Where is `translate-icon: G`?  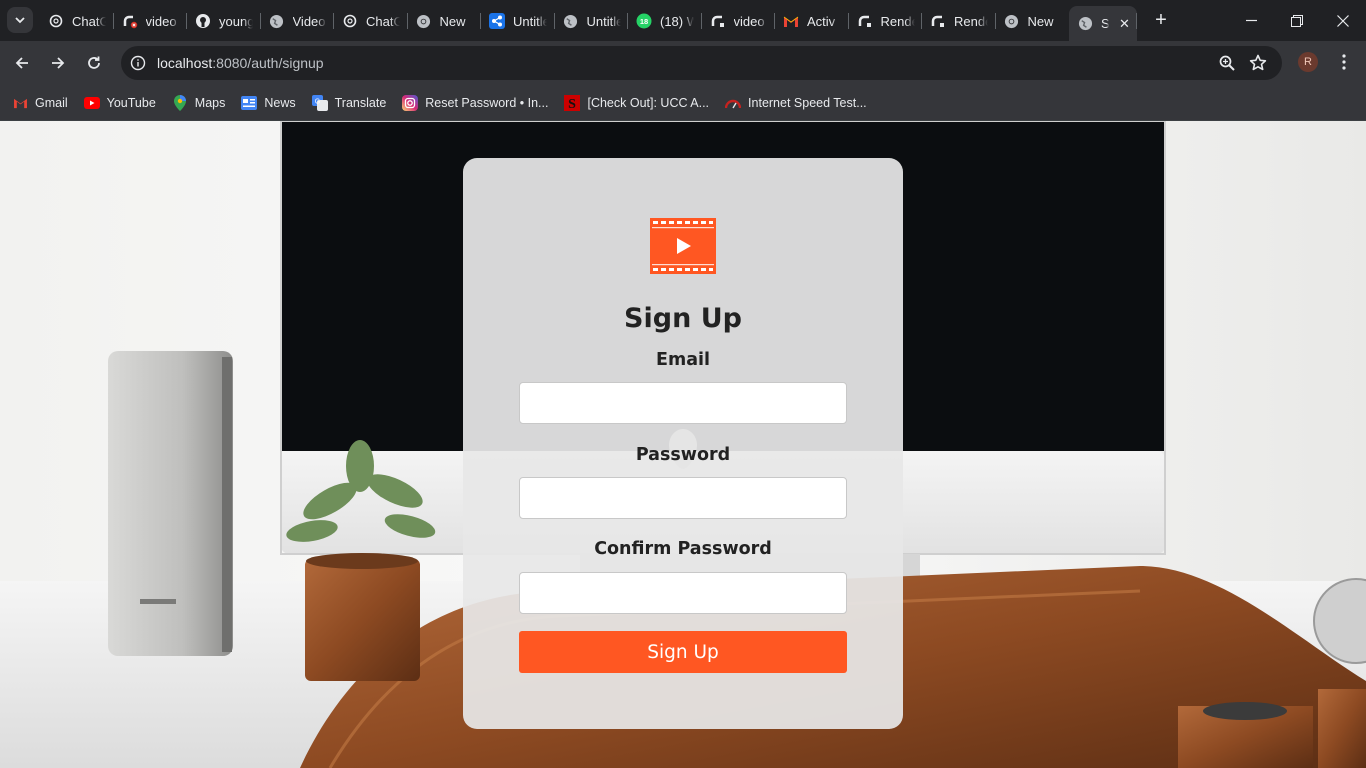 translate-icon: G is located at coordinates (319, 102).